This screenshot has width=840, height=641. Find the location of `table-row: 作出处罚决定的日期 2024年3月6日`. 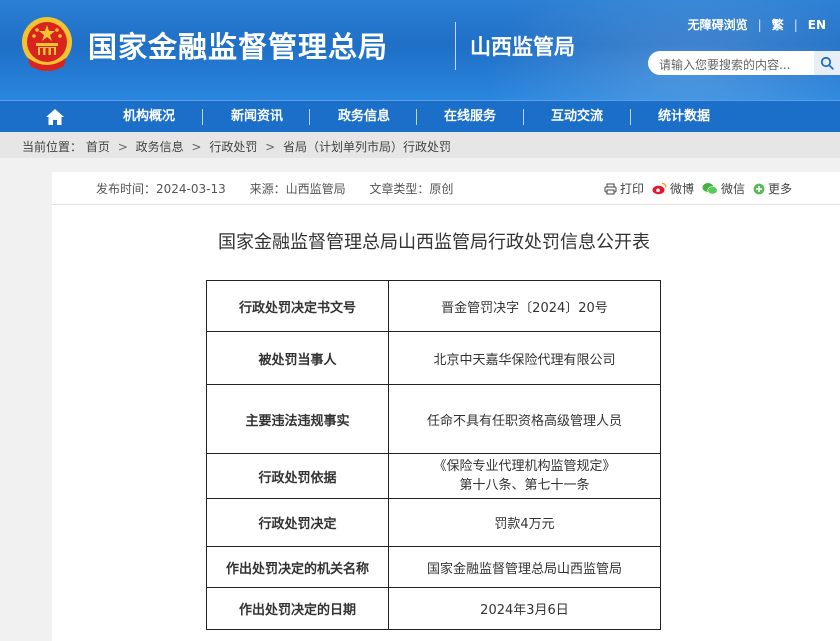

table-row: 作出处罚决定的日期 2024年3月6日 is located at coordinates (433, 608).